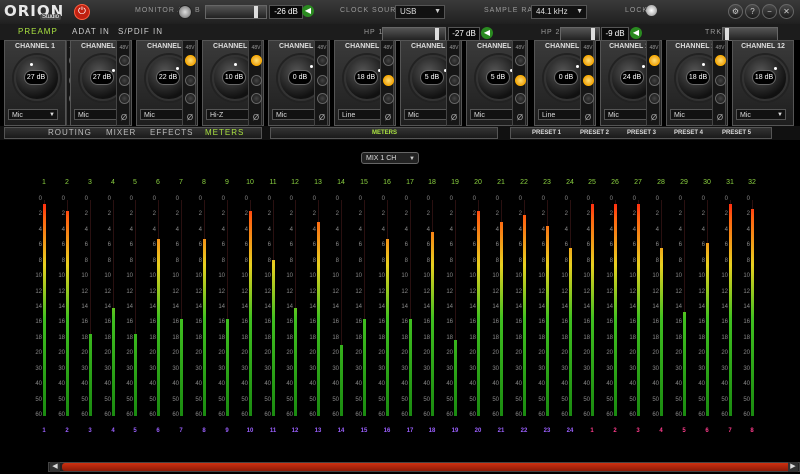  I want to click on scrollbar-thumb, so click(429, 467).